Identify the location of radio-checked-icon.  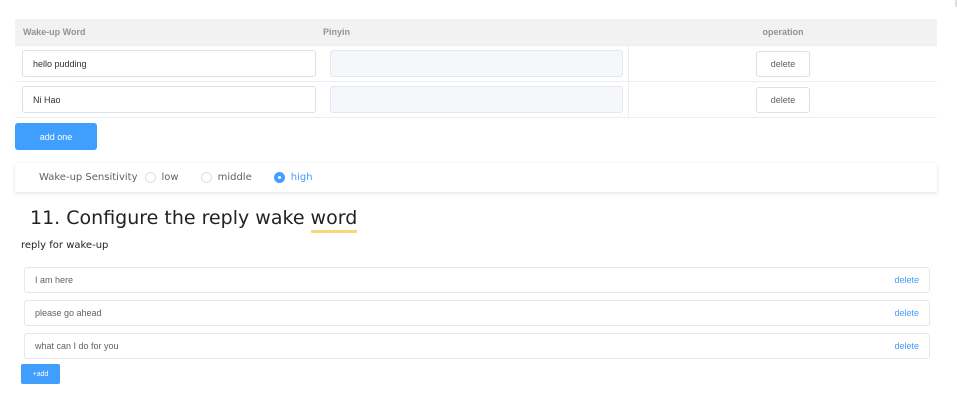
(279, 177).